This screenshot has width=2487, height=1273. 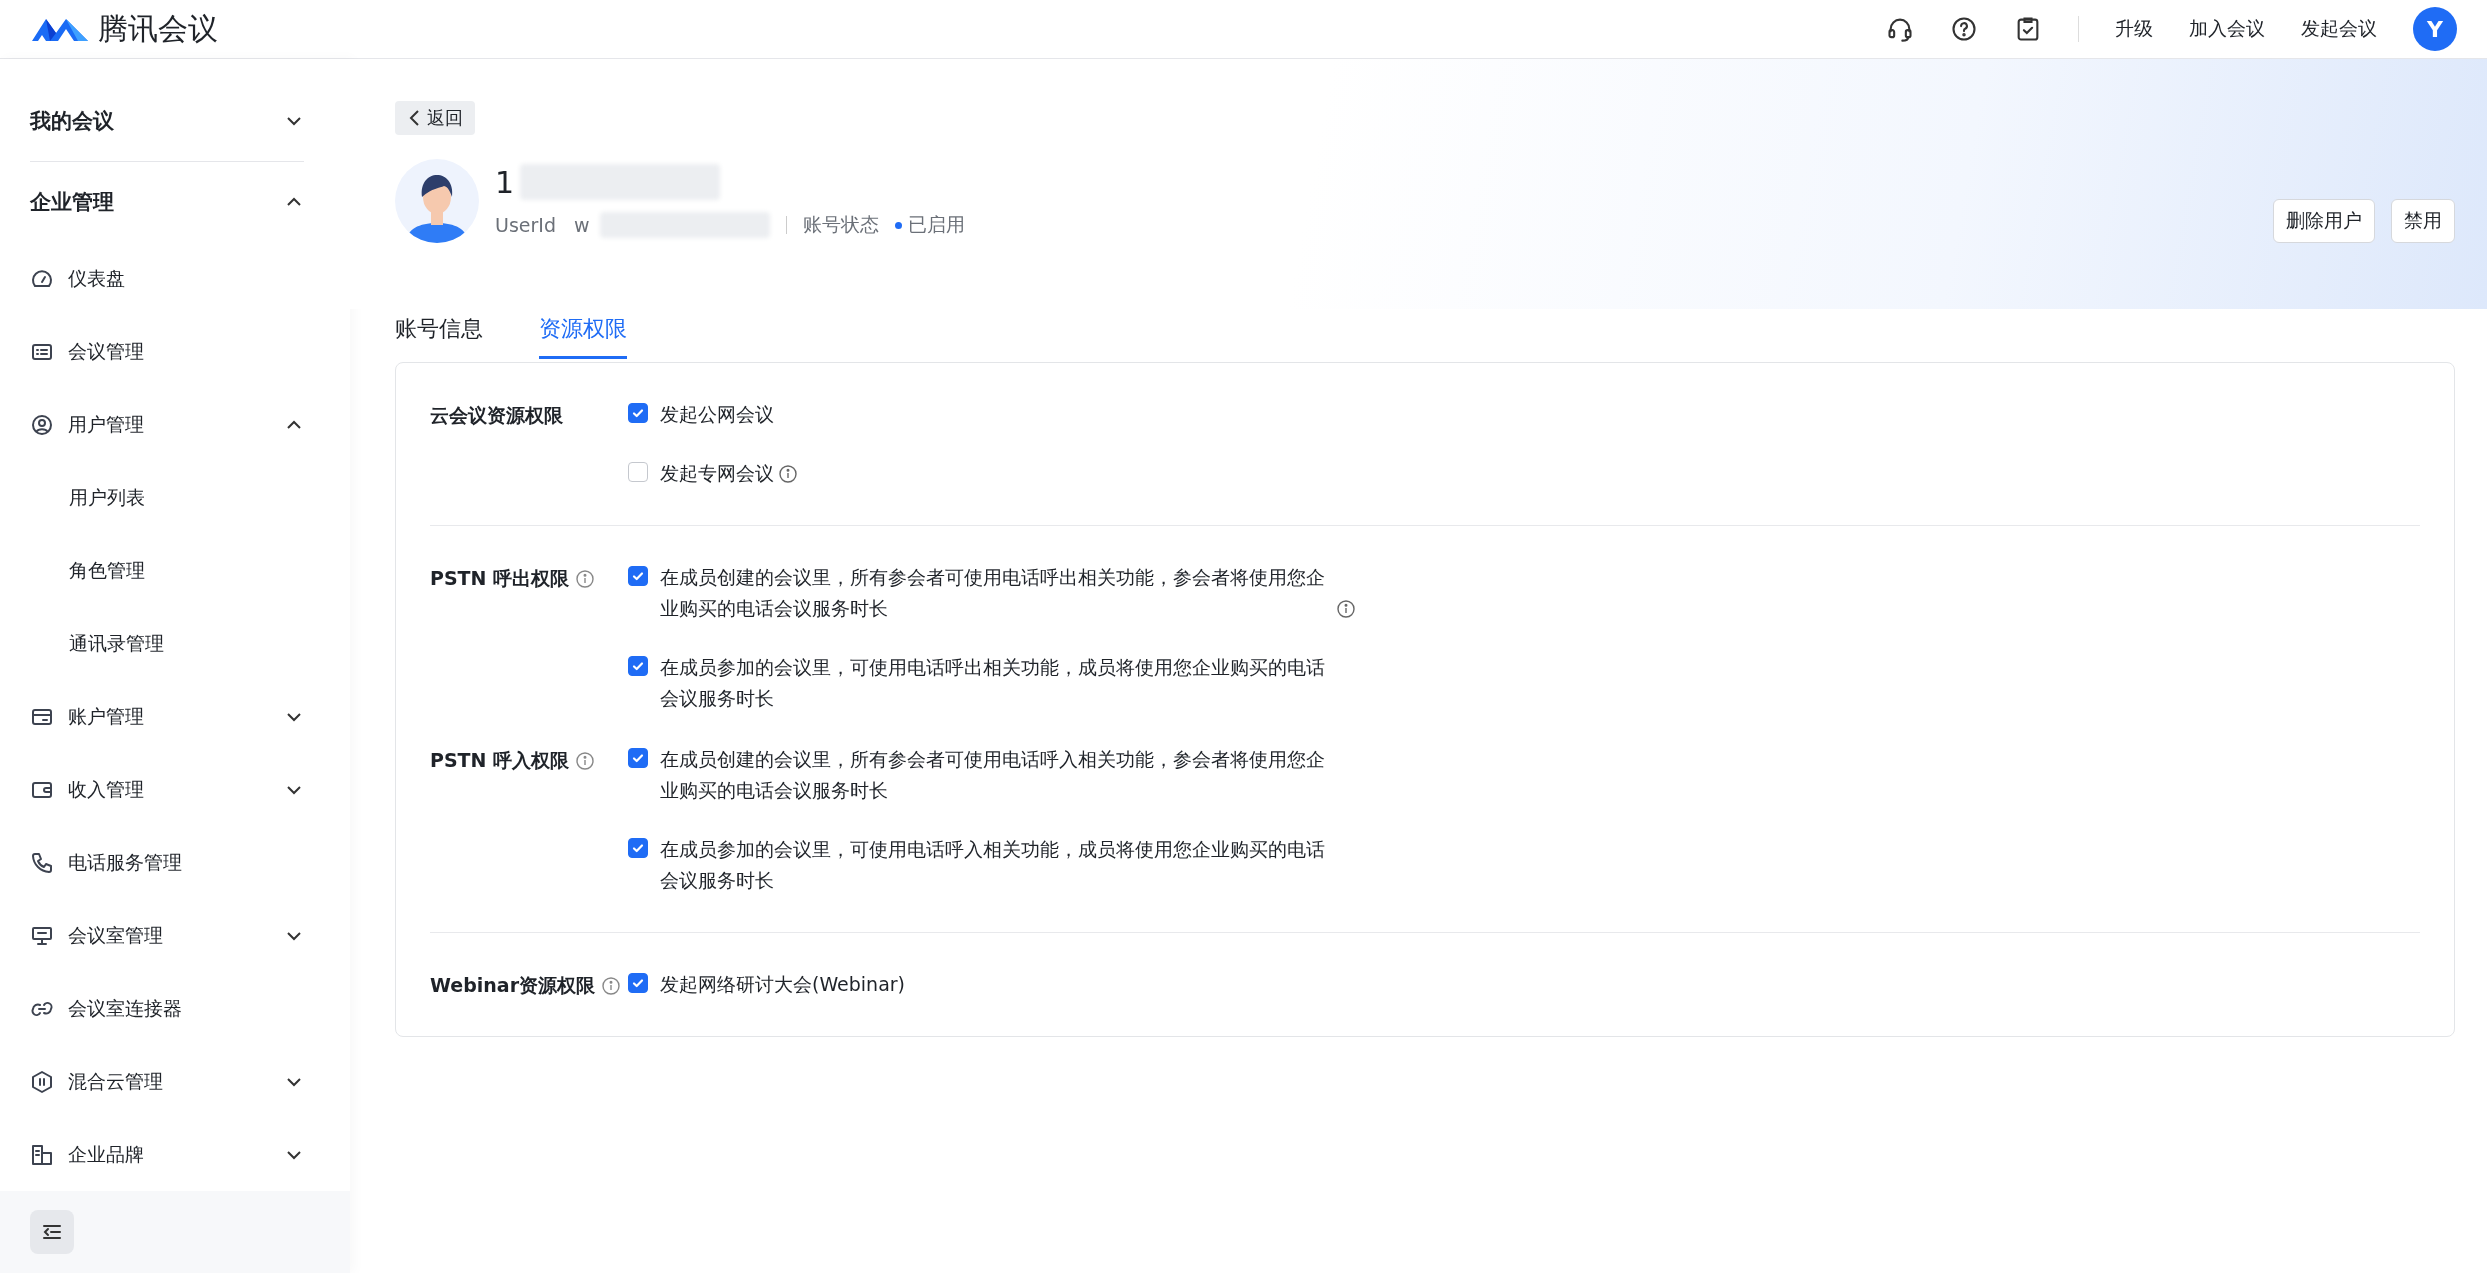 I want to click on header-link: 升级, so click(x=2134, y=29).